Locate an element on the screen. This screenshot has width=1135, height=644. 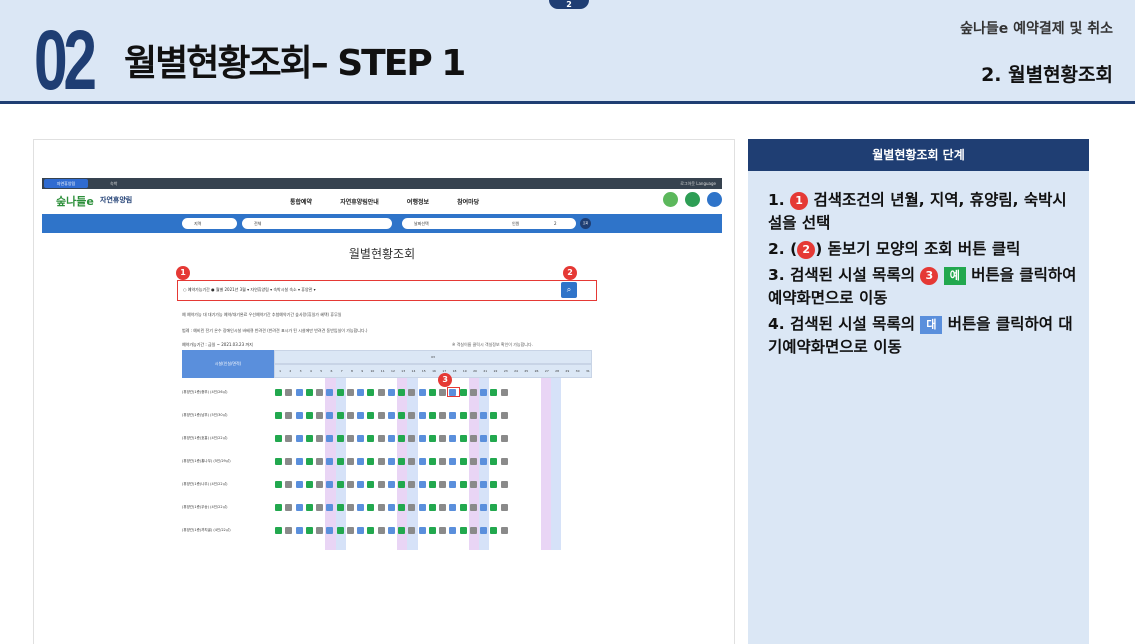
topbar-right: 로그아웃 Language is located at coordinates (698, 183).